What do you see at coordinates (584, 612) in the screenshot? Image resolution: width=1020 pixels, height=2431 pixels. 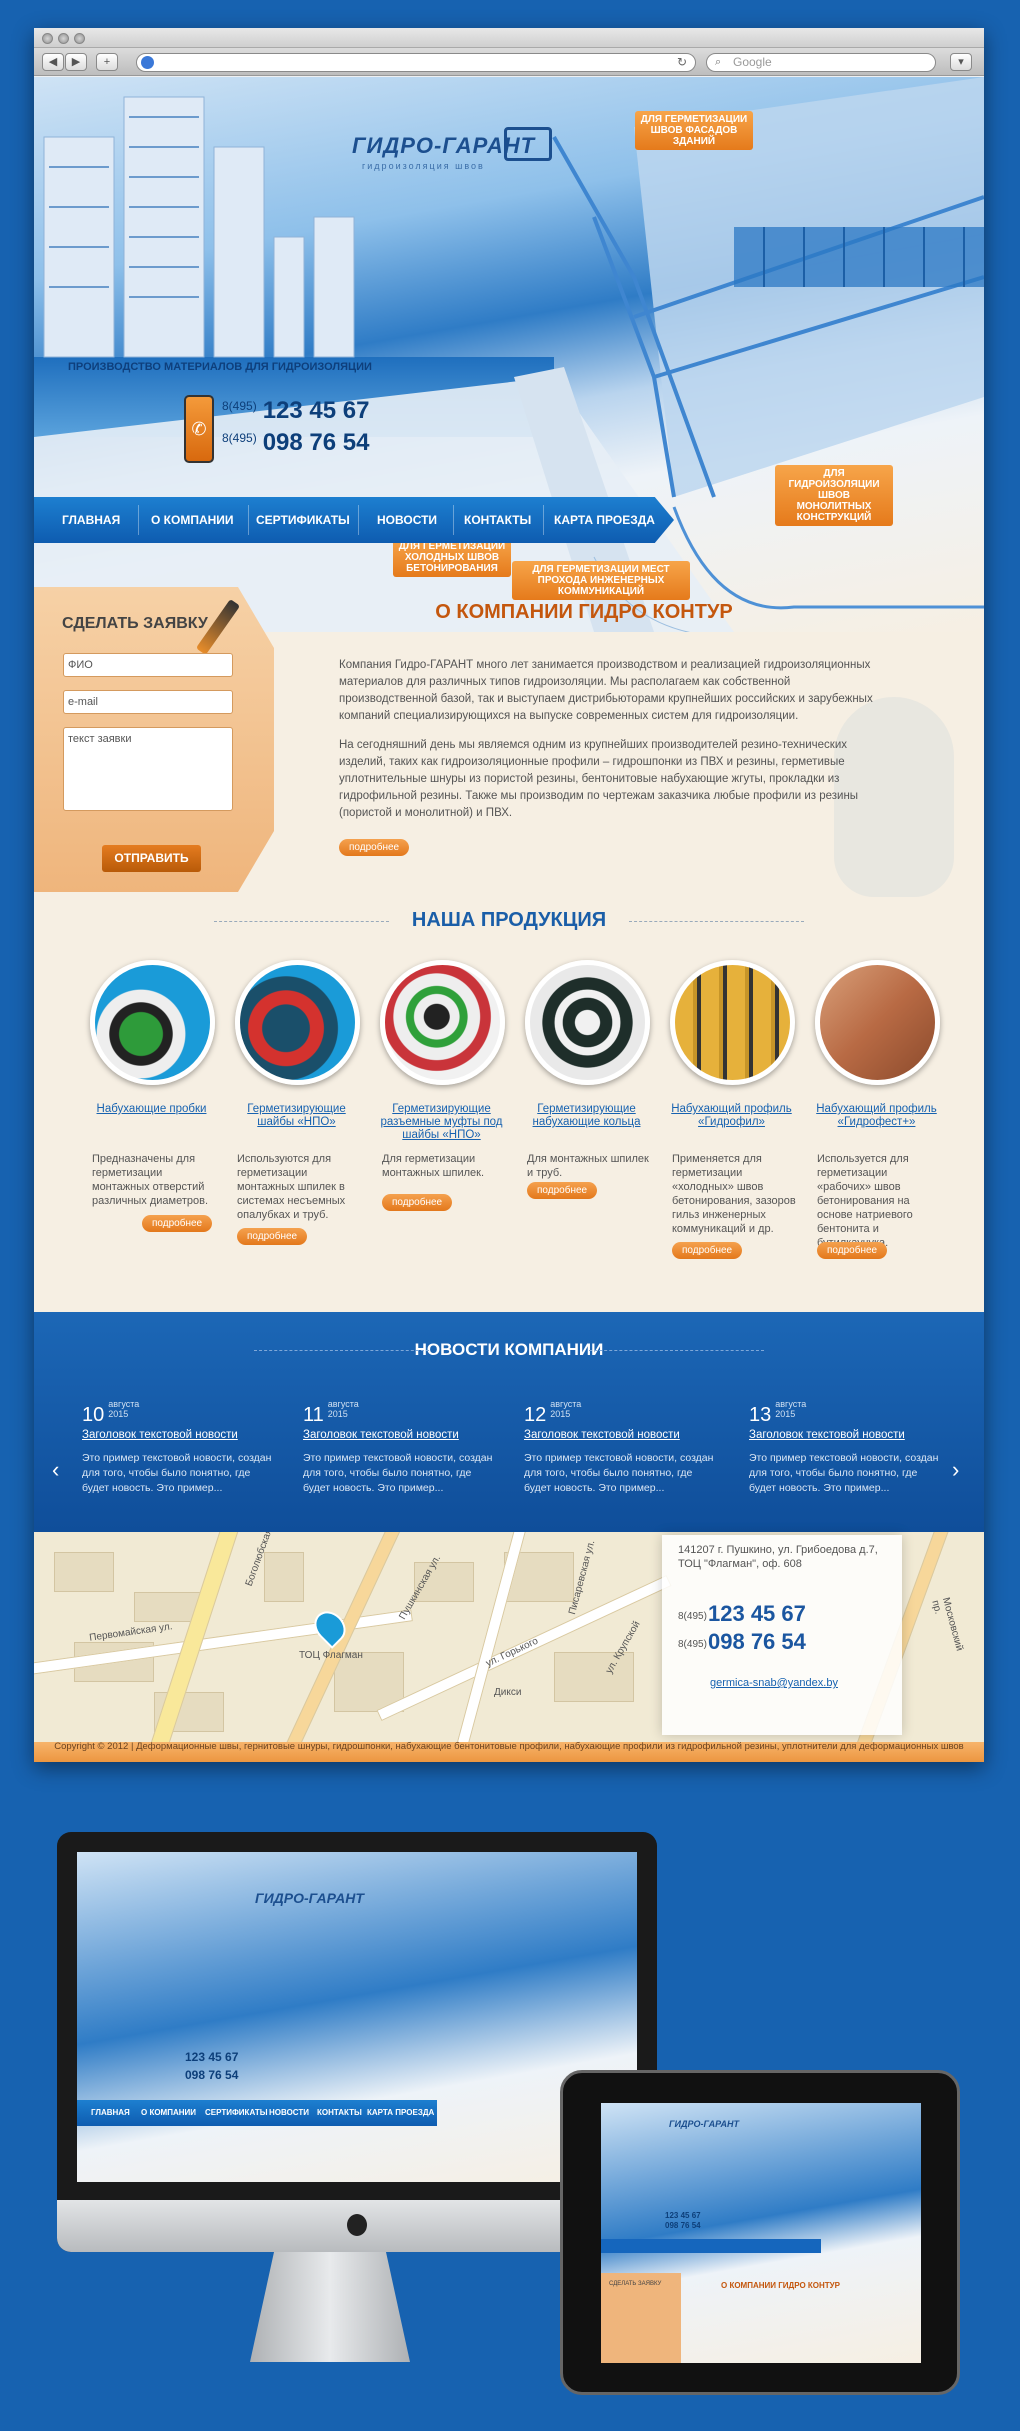 I see `about-title: О КОМПАНИИ ГИДРО КОНТУР` at bounding box center [584, 612].